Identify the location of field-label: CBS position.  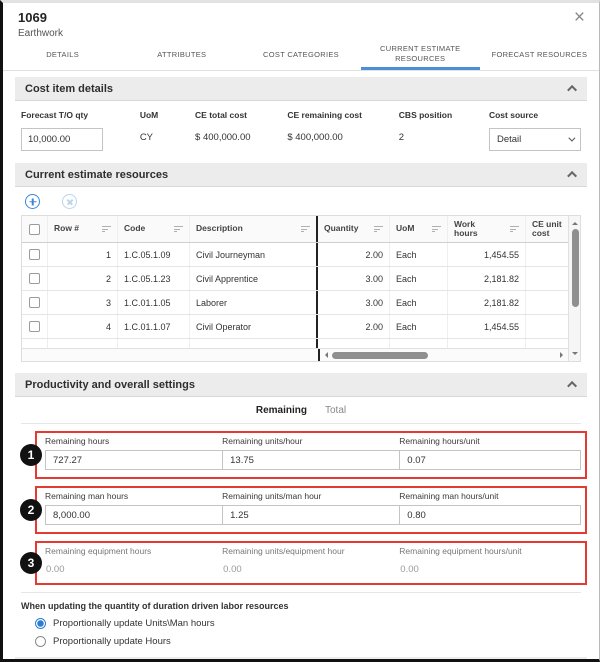
(425, 115).